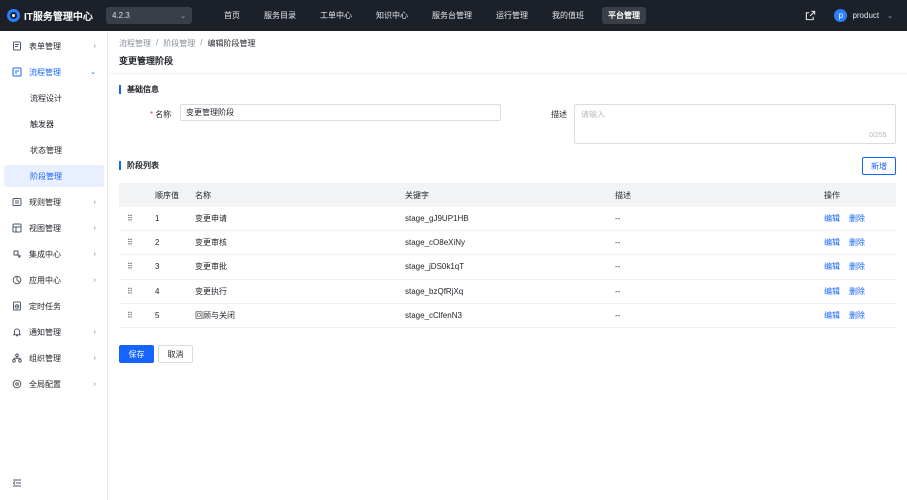  Describe the element at coordinates (879, 166) in the screenshot. I see `add-stage-button: 新增` at that location.